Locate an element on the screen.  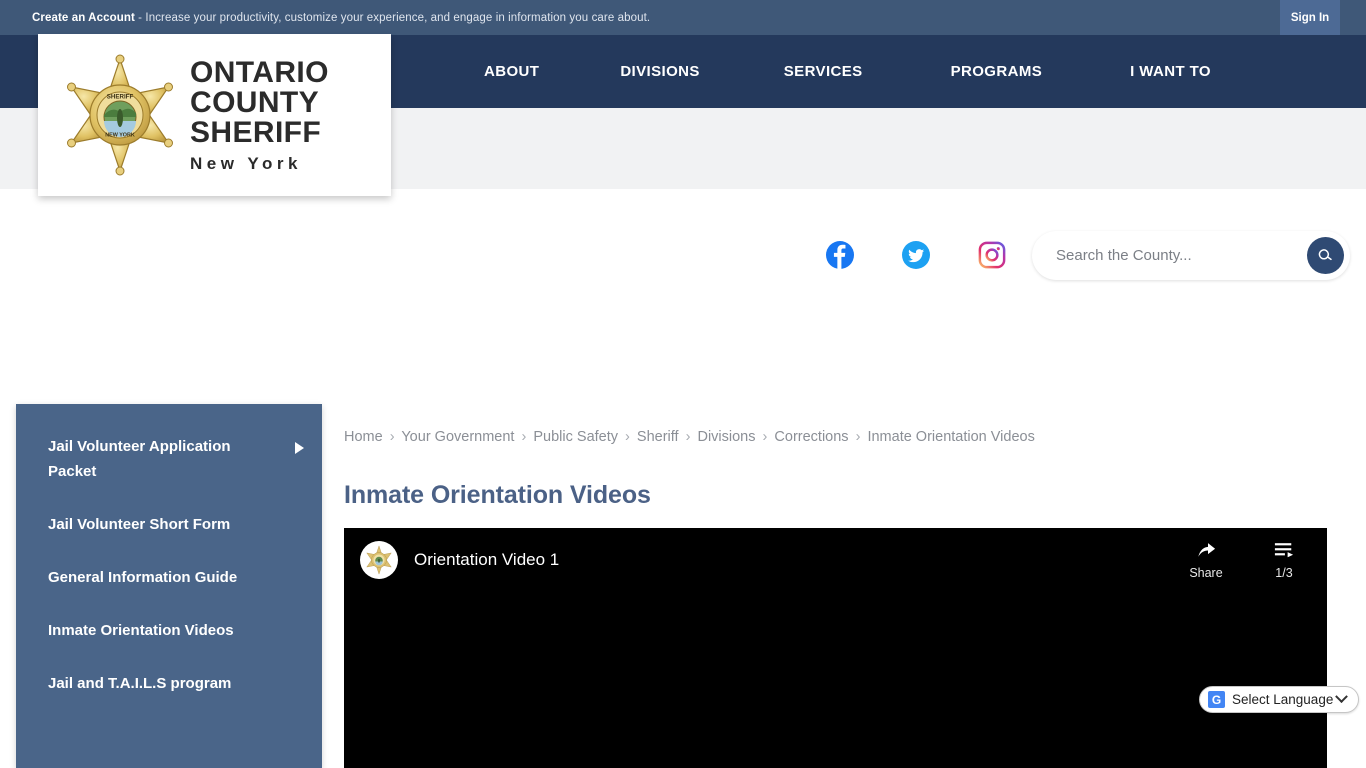
create-account-link: Create an Account is located at coordinates (83, 18).